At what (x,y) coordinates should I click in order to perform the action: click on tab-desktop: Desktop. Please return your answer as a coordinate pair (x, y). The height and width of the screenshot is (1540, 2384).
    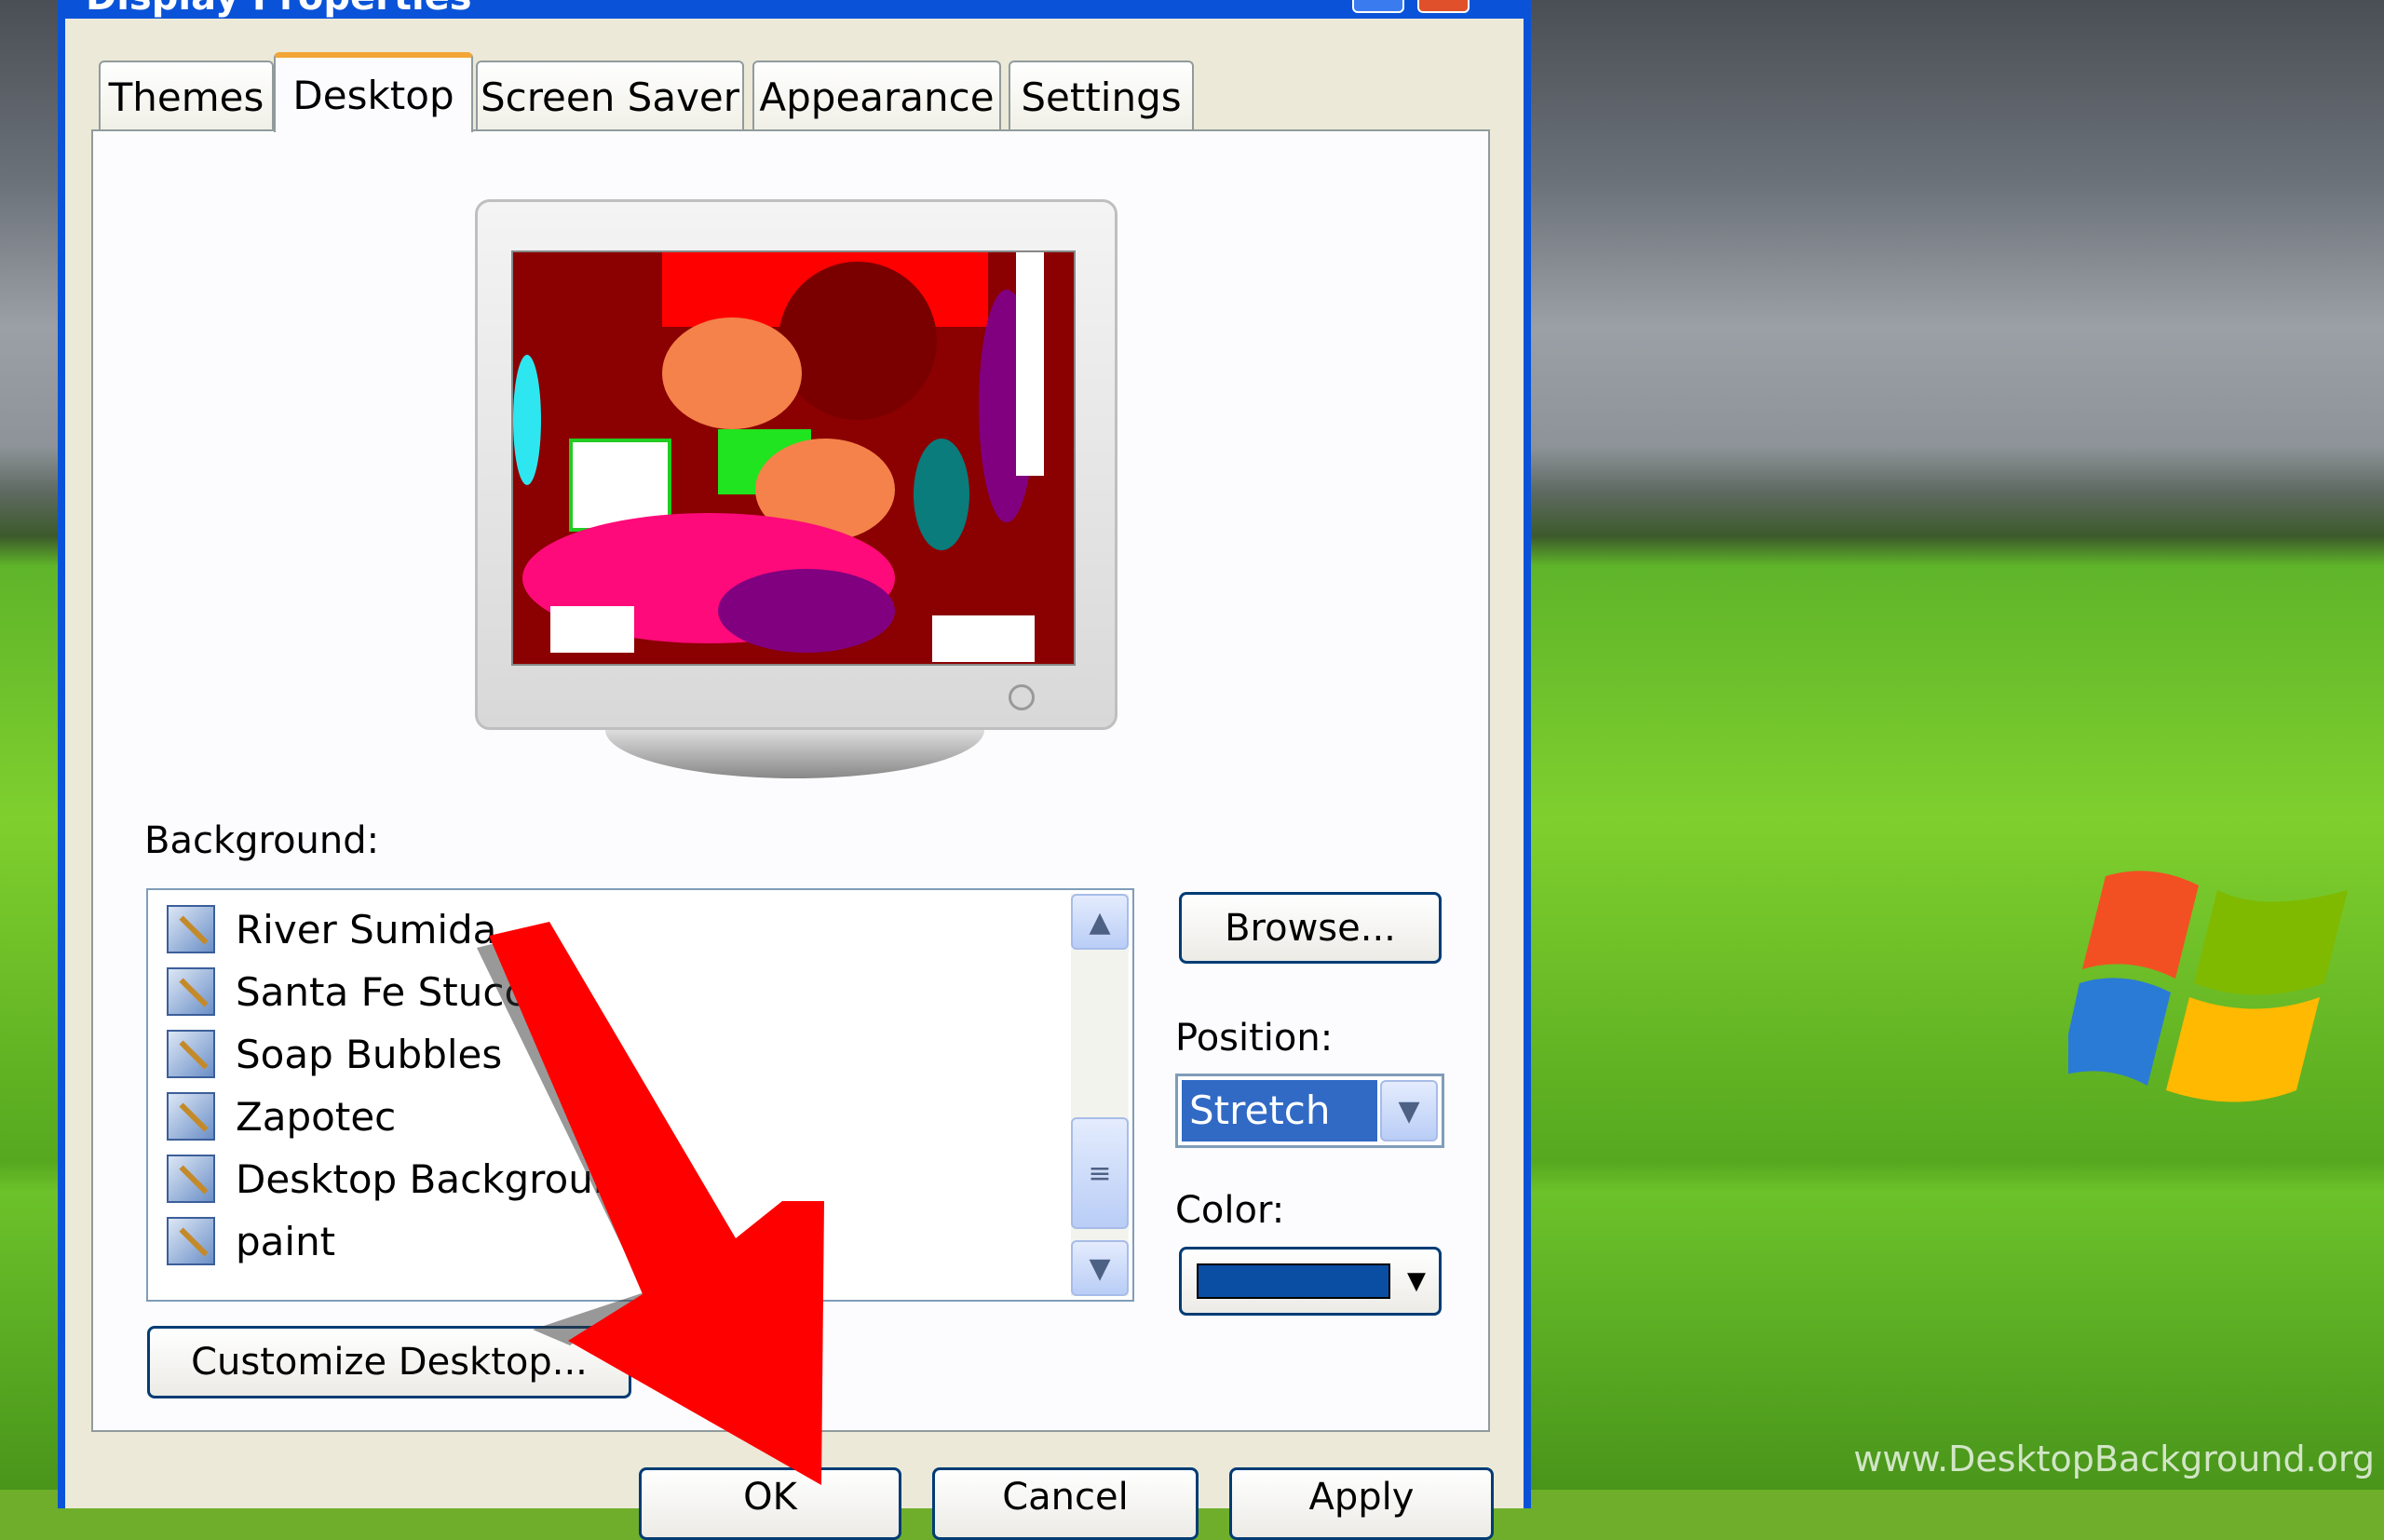
    Looking at the image, I should click on (373, 92).